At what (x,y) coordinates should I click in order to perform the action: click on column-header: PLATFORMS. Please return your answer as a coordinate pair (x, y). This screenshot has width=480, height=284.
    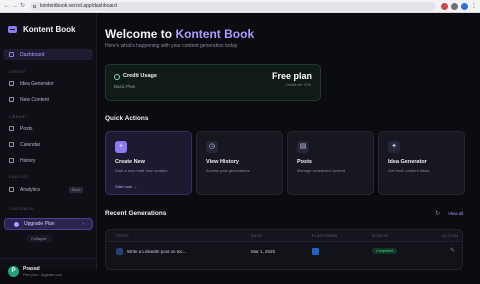
    Looking at the image, I should click on (325, 236).